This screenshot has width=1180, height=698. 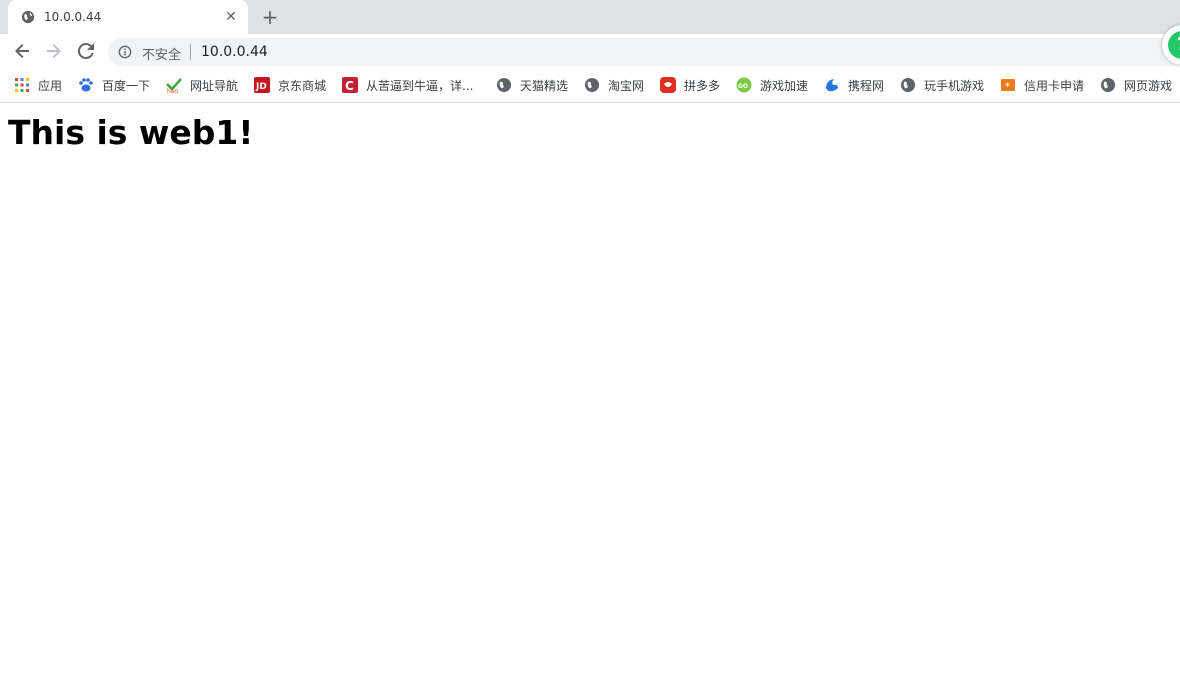 I want to click on bookmark-pinduoduo: 拼多多, so click(x=690, y=85).